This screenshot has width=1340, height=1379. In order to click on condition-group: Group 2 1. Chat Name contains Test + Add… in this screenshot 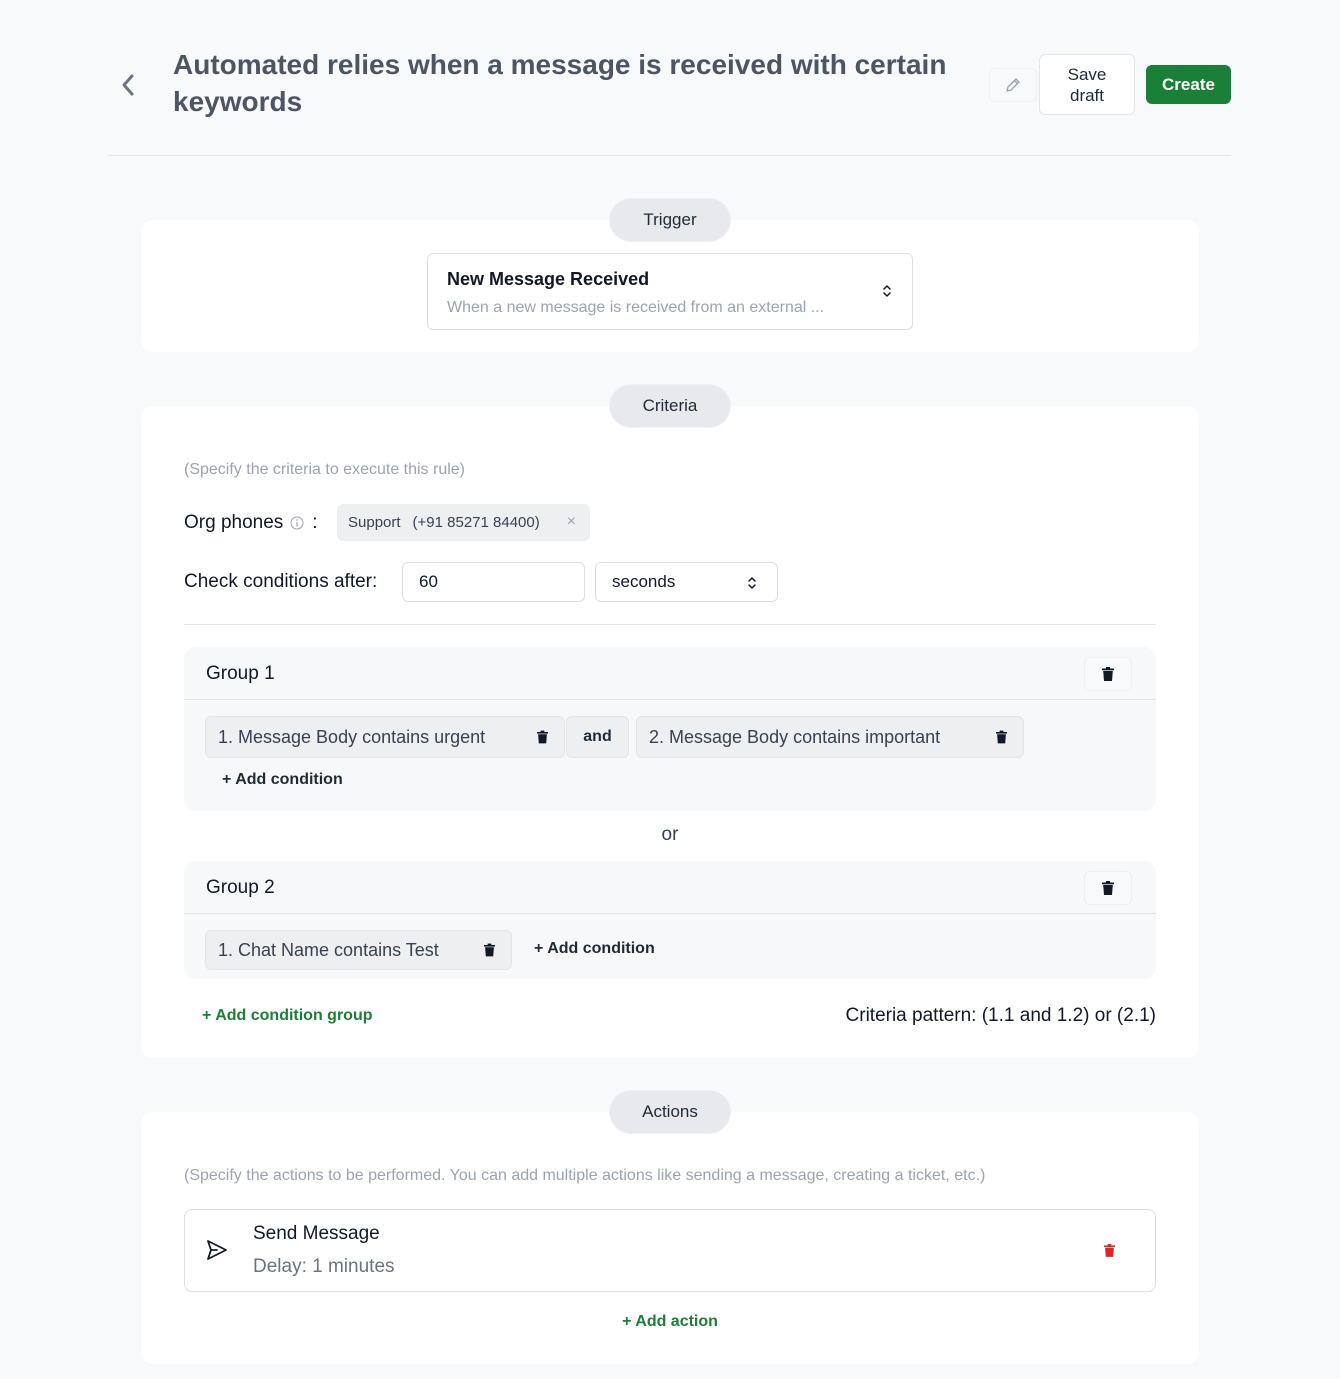, I will do `click(670, 920)`.